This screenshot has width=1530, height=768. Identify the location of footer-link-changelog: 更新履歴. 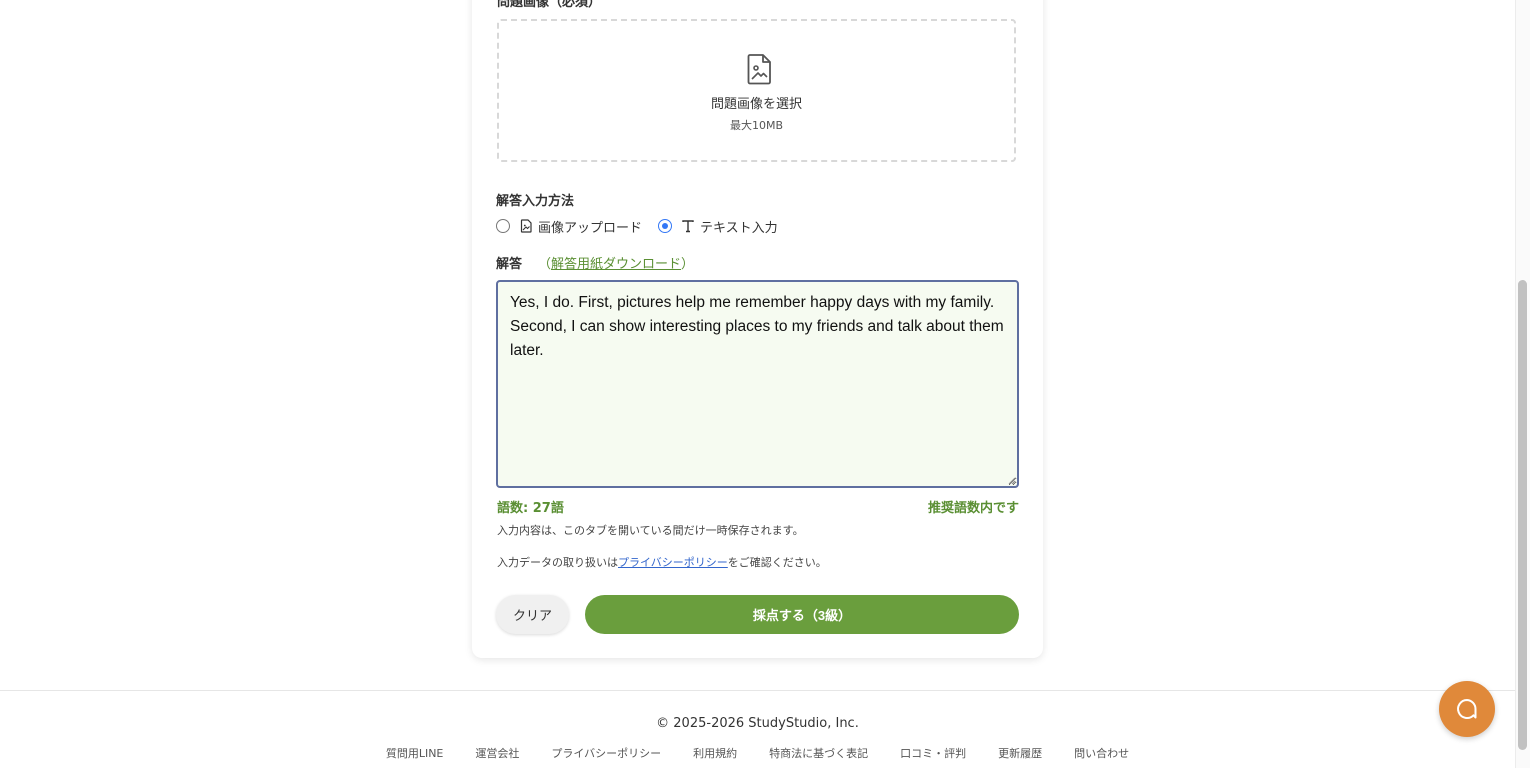
(1020, 753).